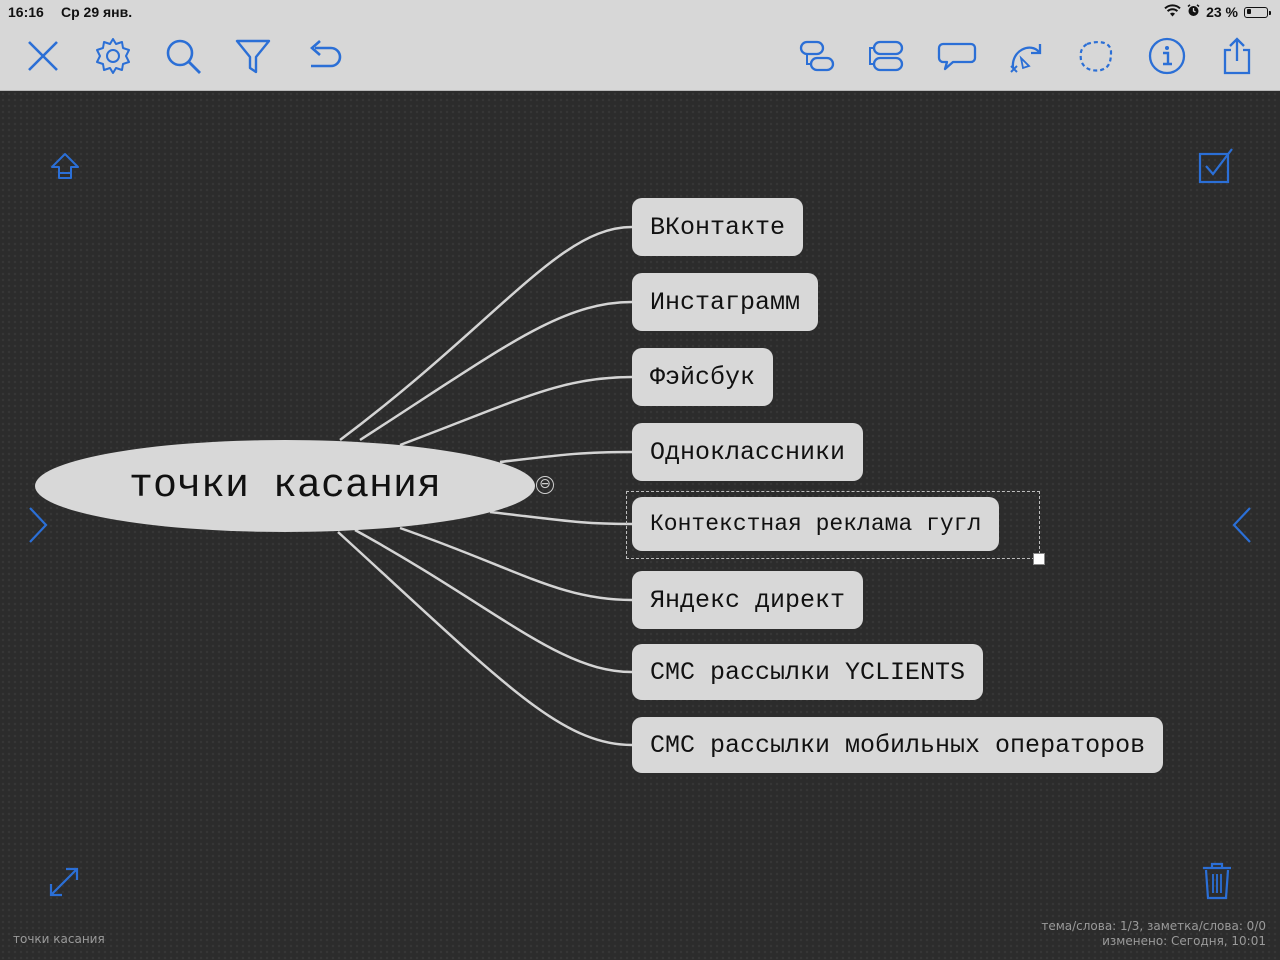 The image size is (1280, 960). I want to click on topic-sms-operators: СМС рассылки мобильных операторов, so click(898, 745).